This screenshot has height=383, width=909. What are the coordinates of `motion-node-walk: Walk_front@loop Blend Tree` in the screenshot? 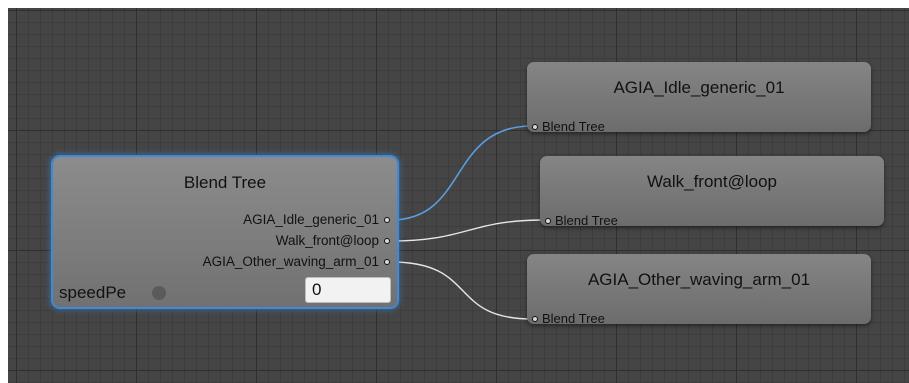 It's located at (712, 192).